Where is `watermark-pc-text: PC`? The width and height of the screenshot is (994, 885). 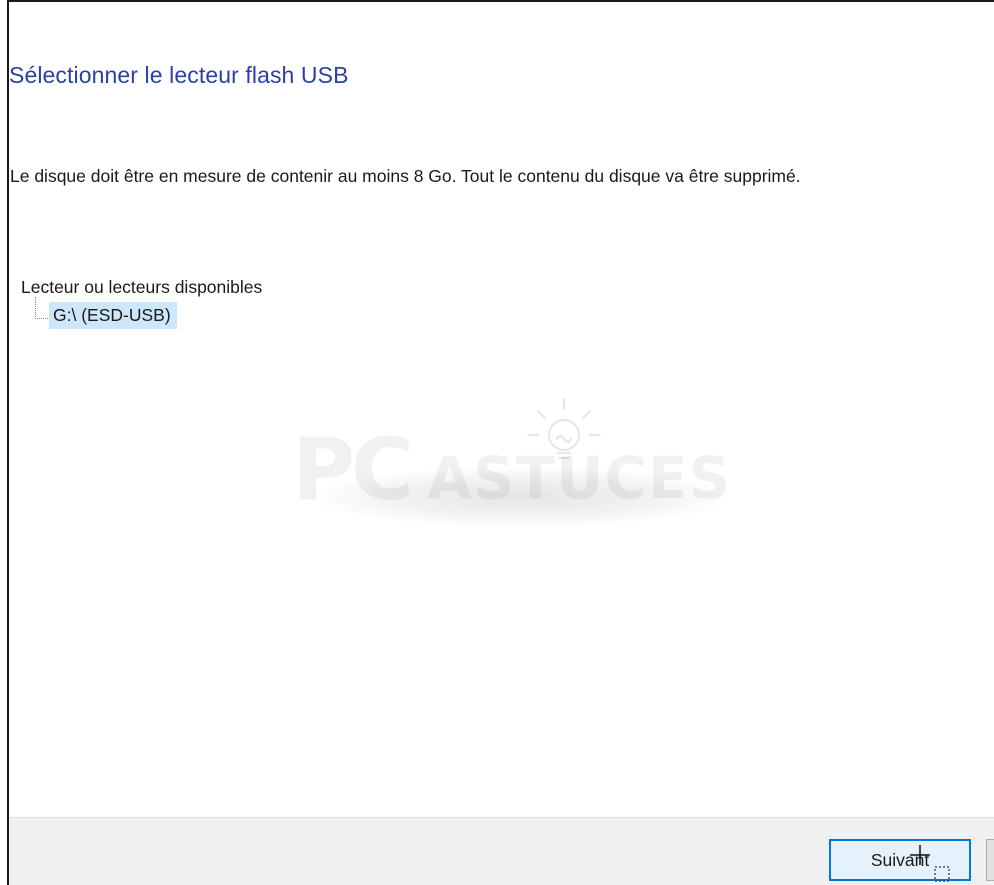 watermark-pc-text: PC is located at coordinates (353, 470).